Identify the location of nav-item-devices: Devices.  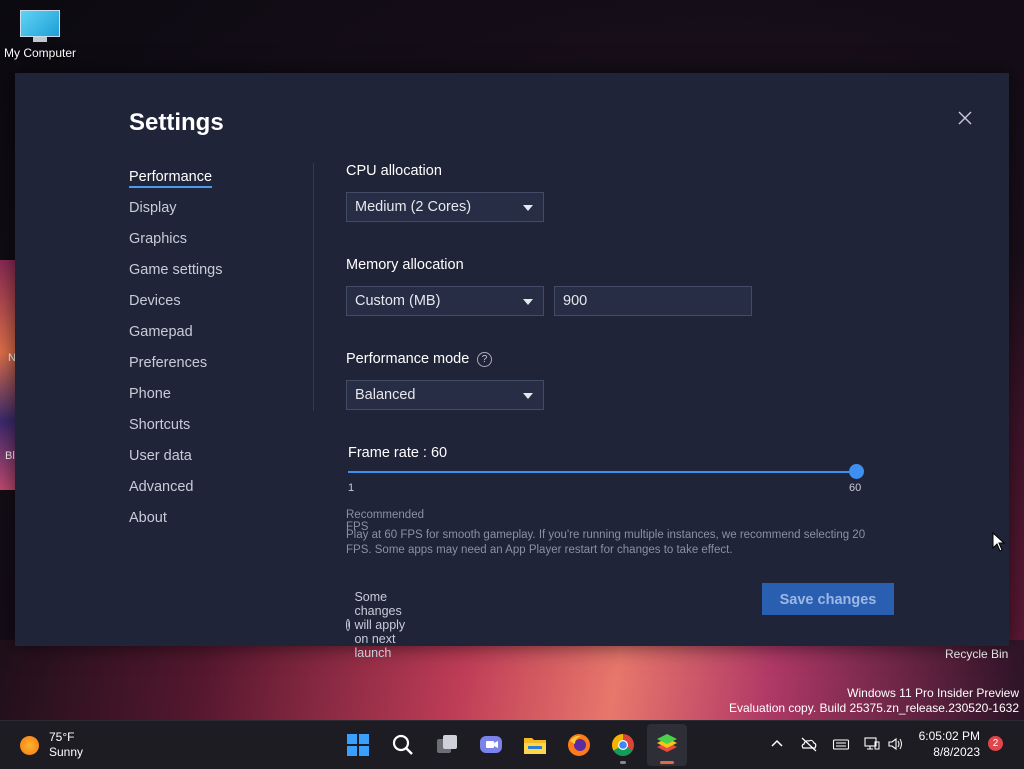
(176, 306).